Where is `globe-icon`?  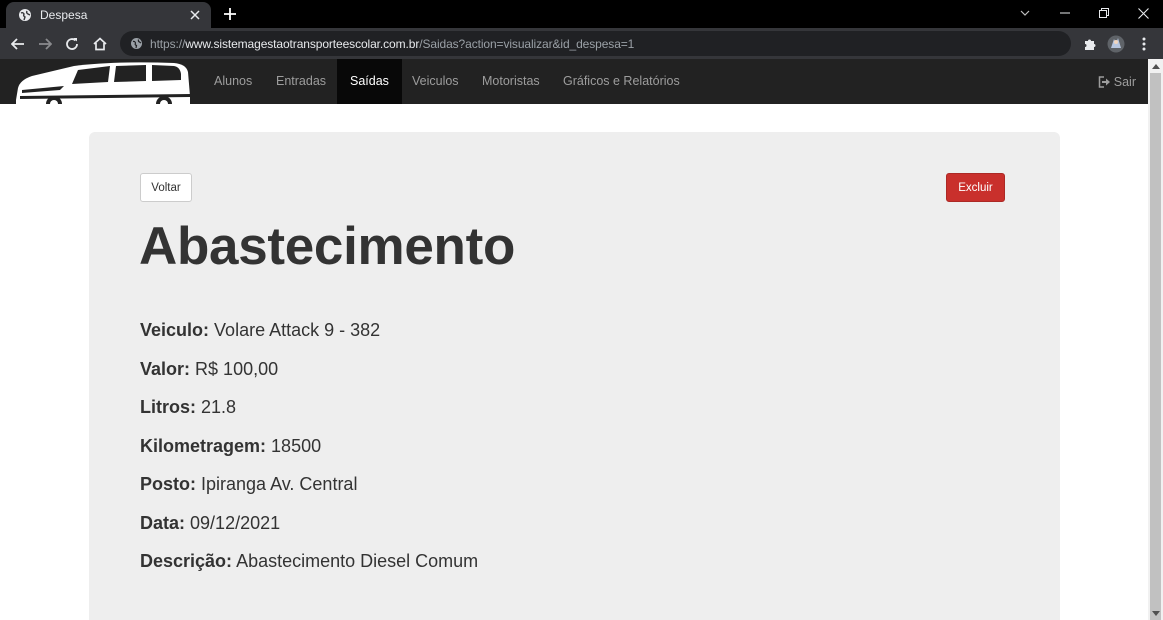 globe-icon is located at coordinates (25, 15).